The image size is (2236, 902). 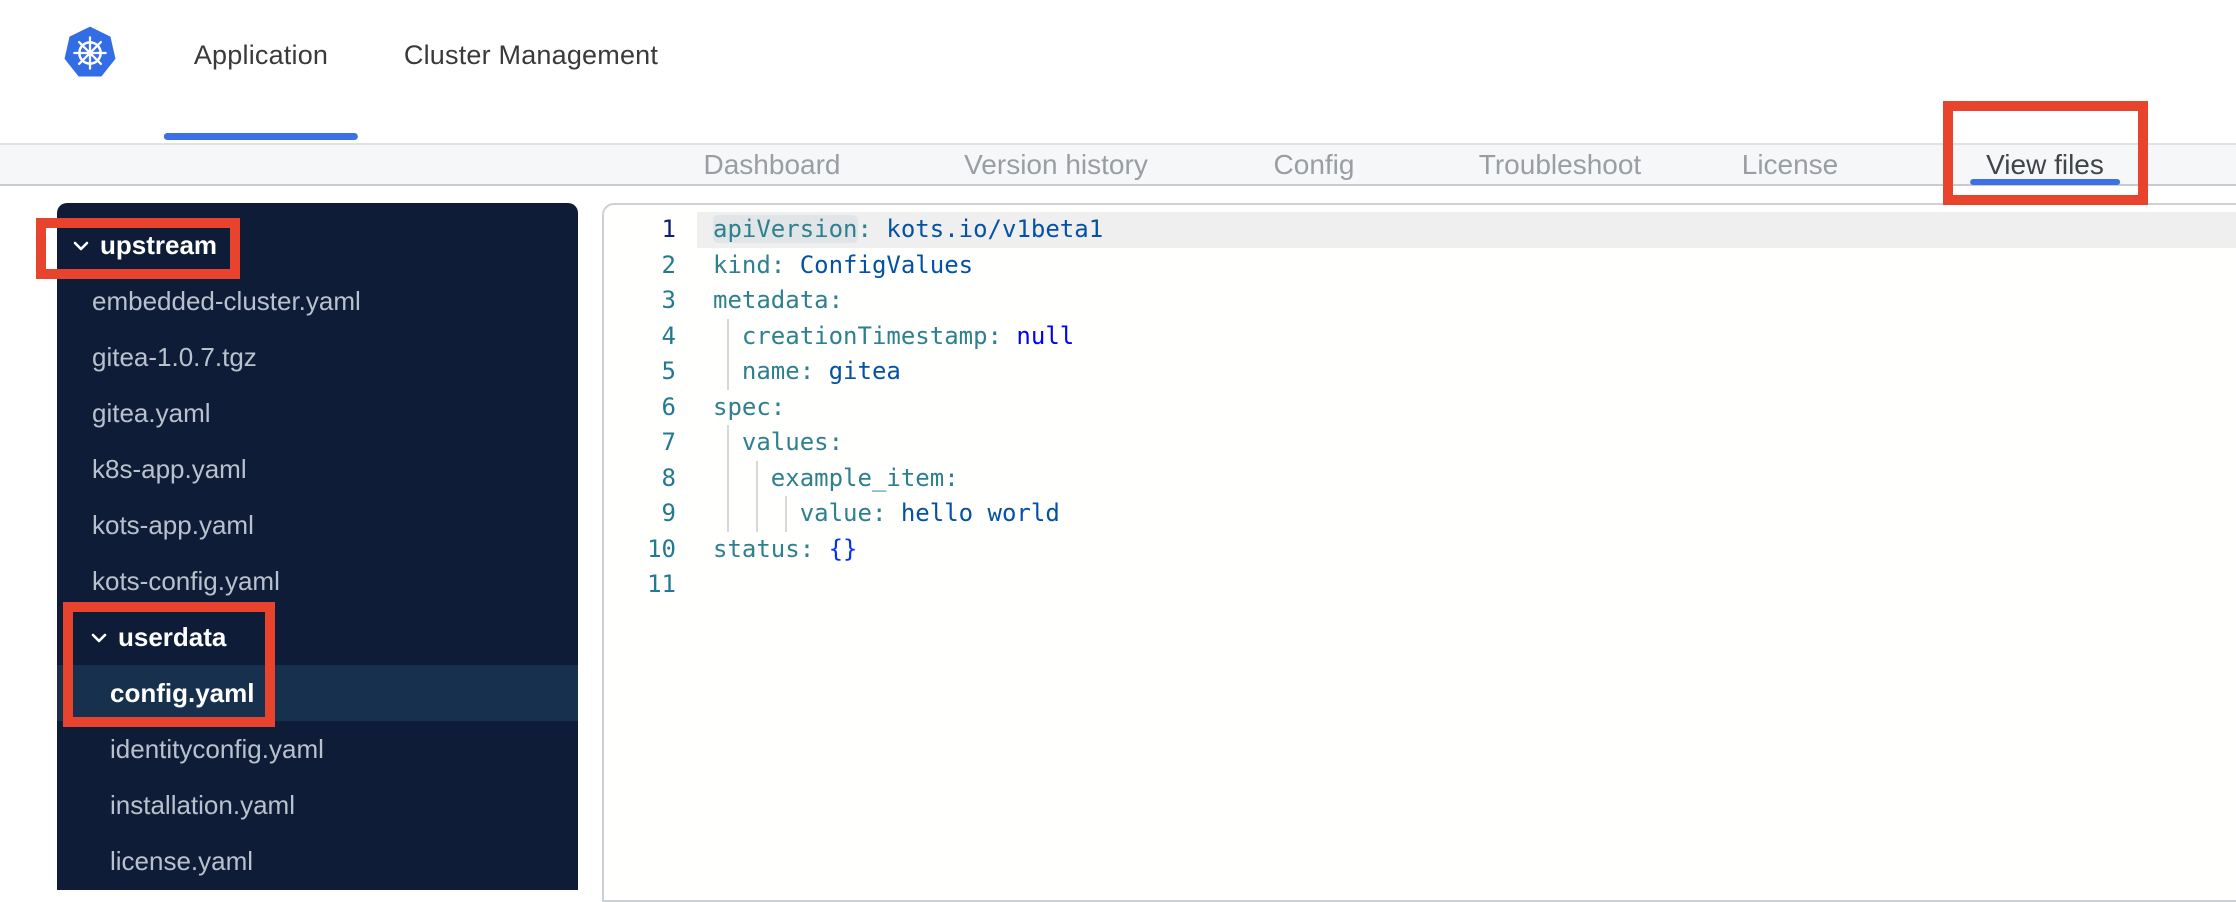 What do you see at coordinates (668, 442) in the screenshot?
I see `line-number: 7` at bounding box center [668, 442].